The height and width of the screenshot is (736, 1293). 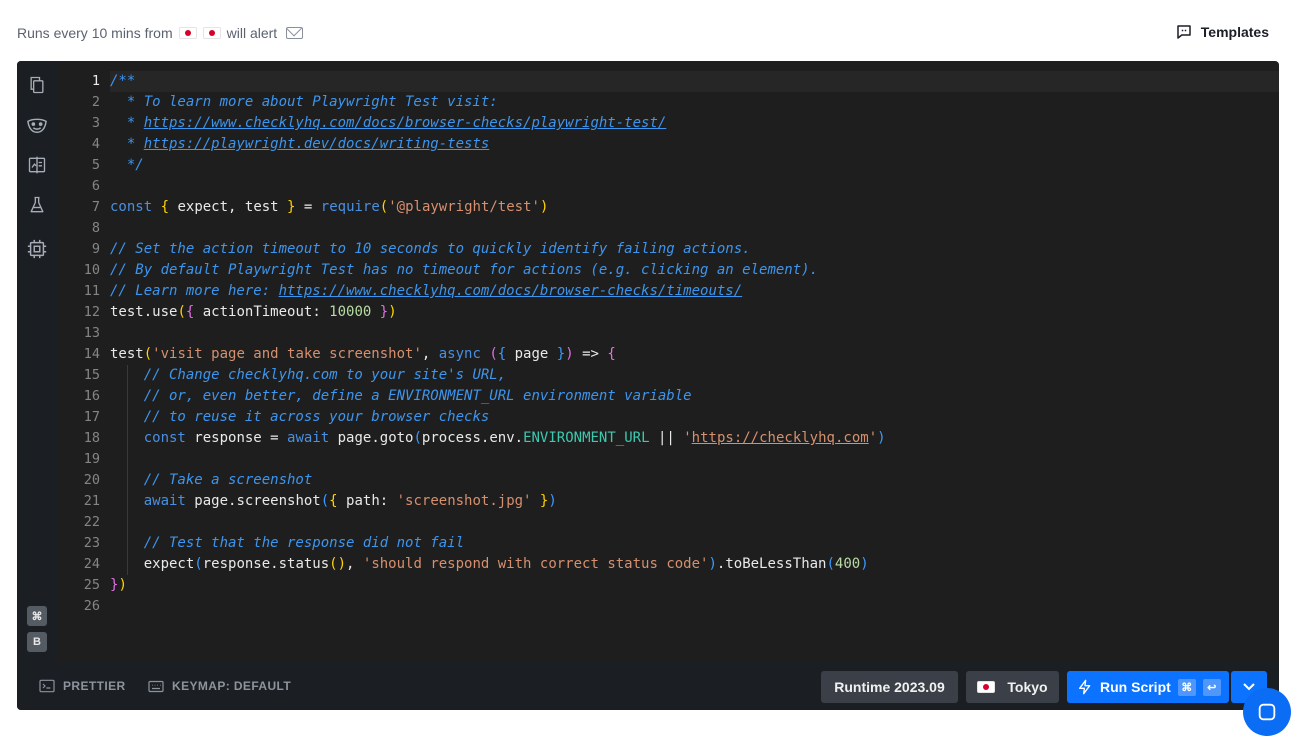 I want to click on mail-icon, so click(x=295, y=33).